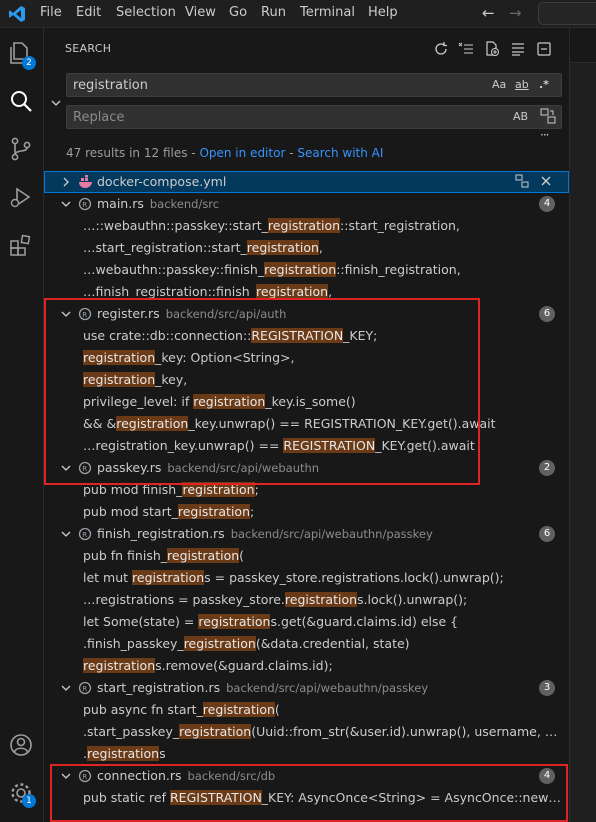 Image resolution: width=596 pixels, height=822 pixels. Describe the element at coordinates (306, 666) in the screenshot. I see `match-row: registrations.remove(&guard.claims.id);` at that location.